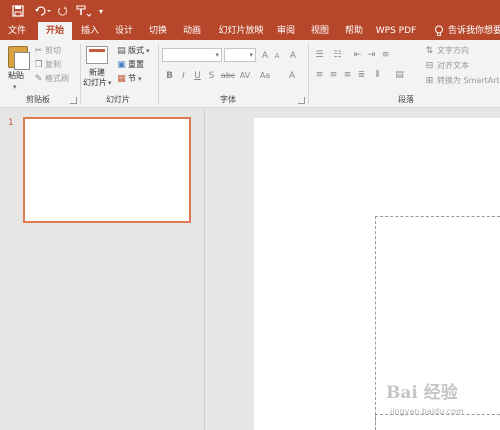 This screenshot has width=500, height=430. I want to click on font-color-button: A, so click(292, 76).